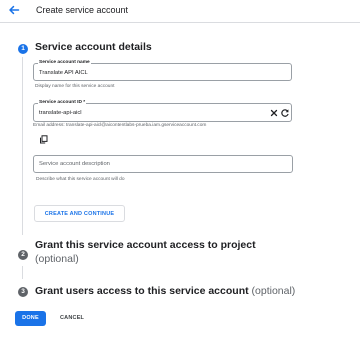  Describe the element at coordinates (57, 259) in the screenshot. I see `step-2-optional-label: (optional)` at that location.